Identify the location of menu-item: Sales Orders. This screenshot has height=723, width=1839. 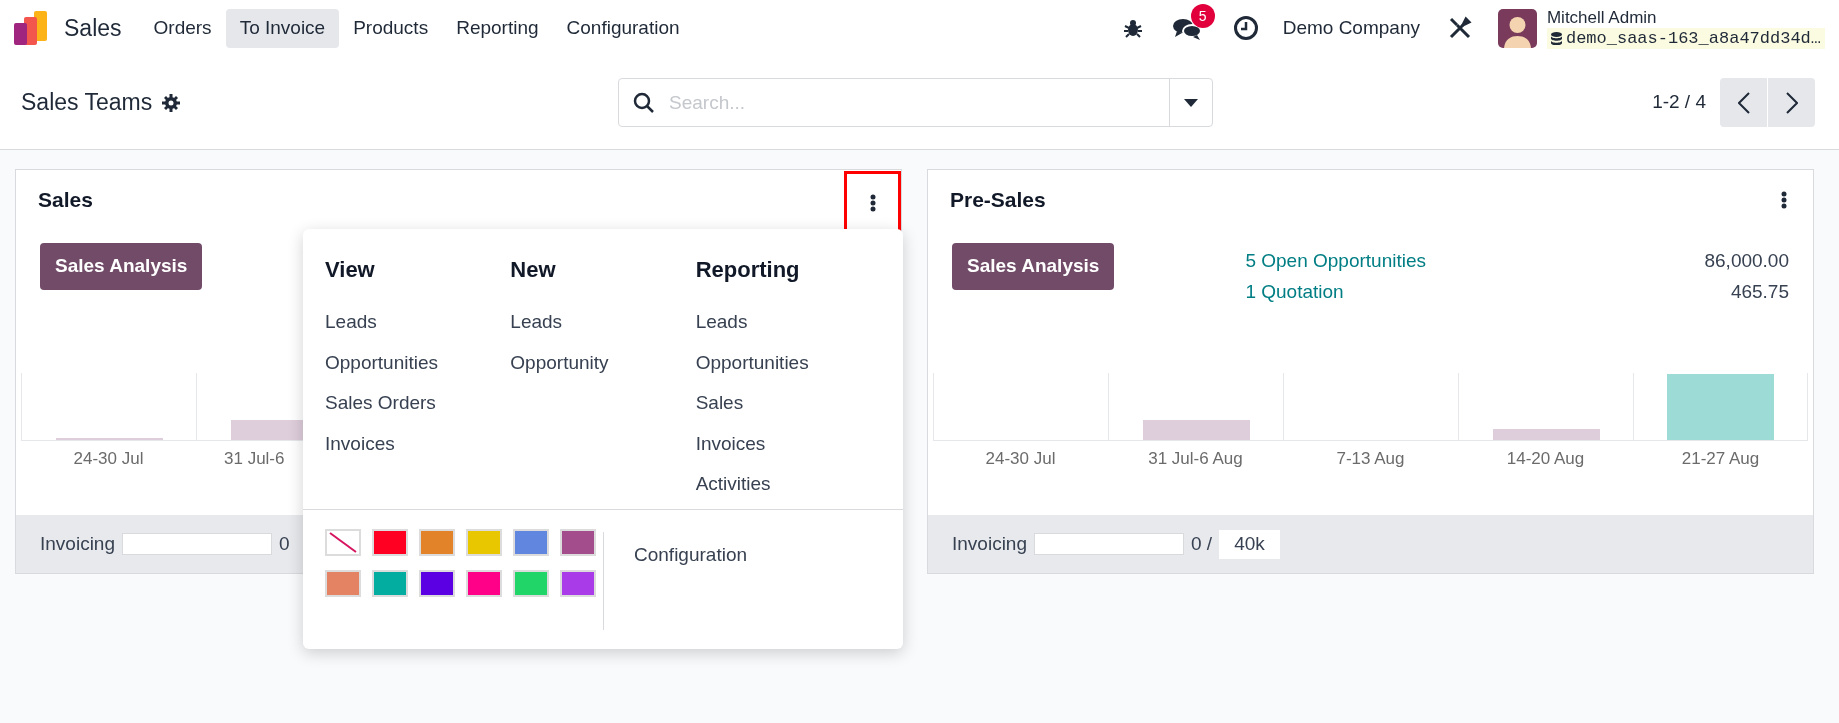
(418, 403).